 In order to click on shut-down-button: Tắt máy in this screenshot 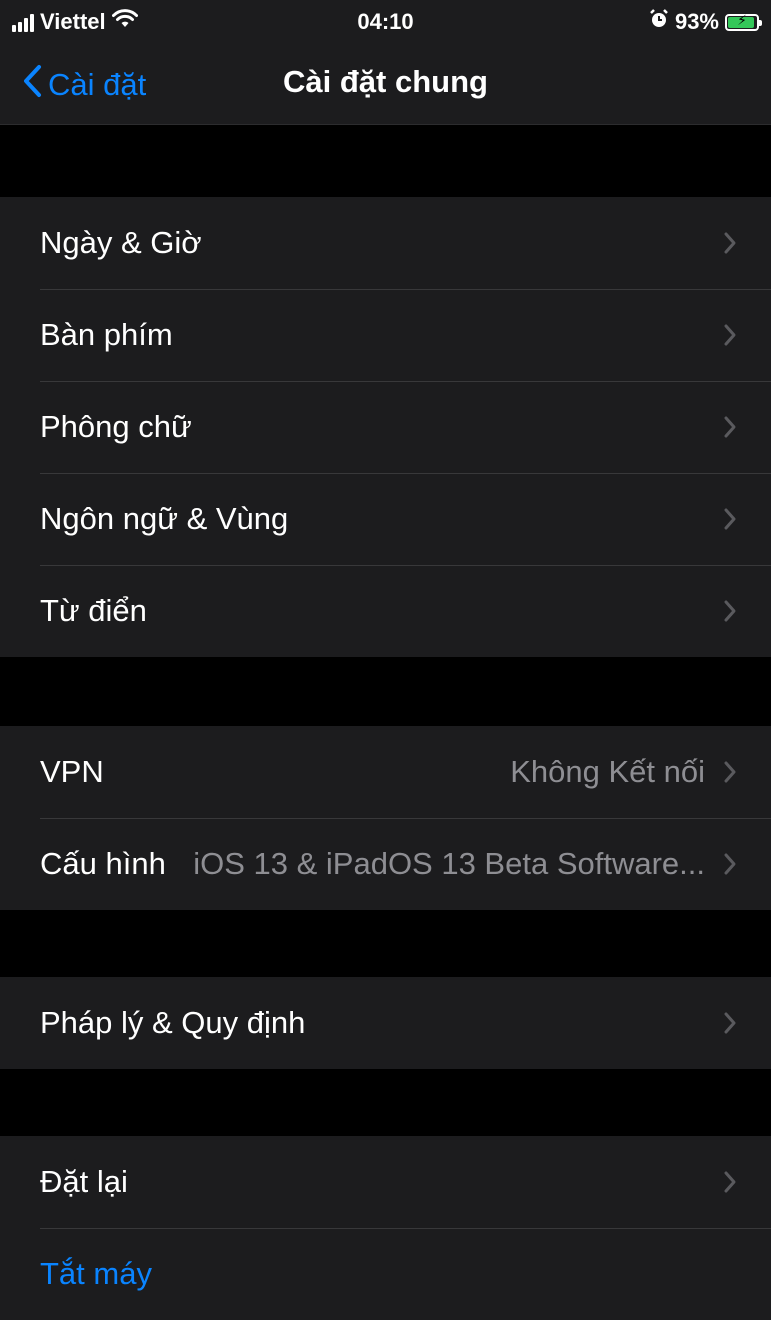, I will do `click(385, 1274)`.